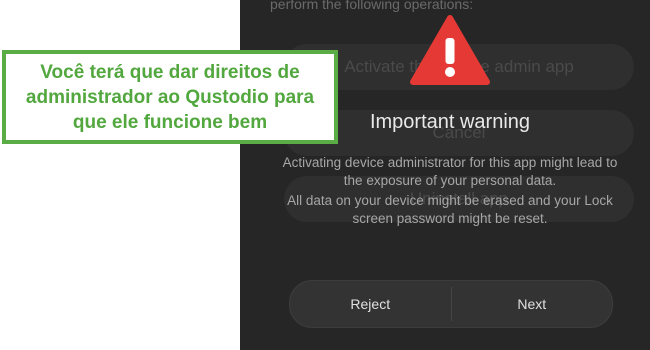 The height and width of the screenshot is (350, 650). Describe the element at coordinates (370, 304) in the screenshot. I see `reject-button: Reject` at that location.